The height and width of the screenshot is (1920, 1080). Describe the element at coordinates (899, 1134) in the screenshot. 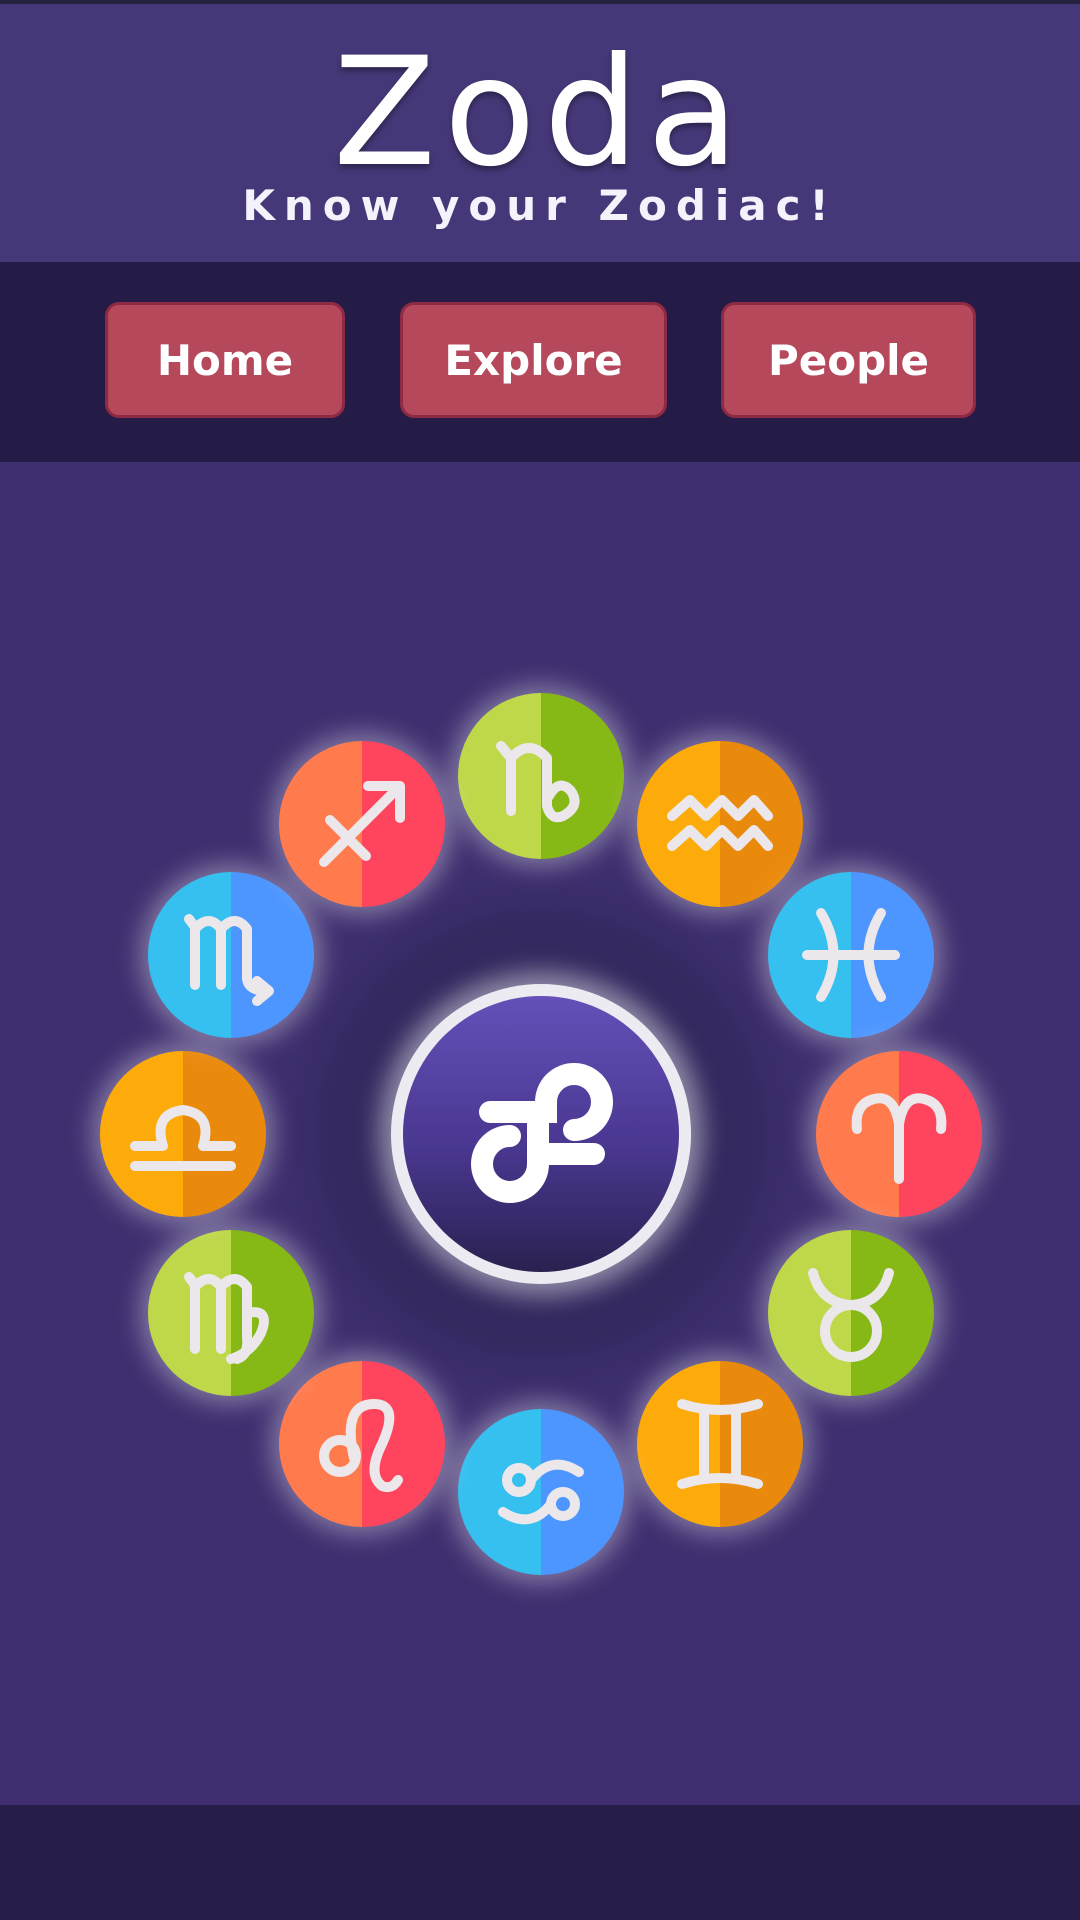

I see `zodiac-sign-aries` at that location.